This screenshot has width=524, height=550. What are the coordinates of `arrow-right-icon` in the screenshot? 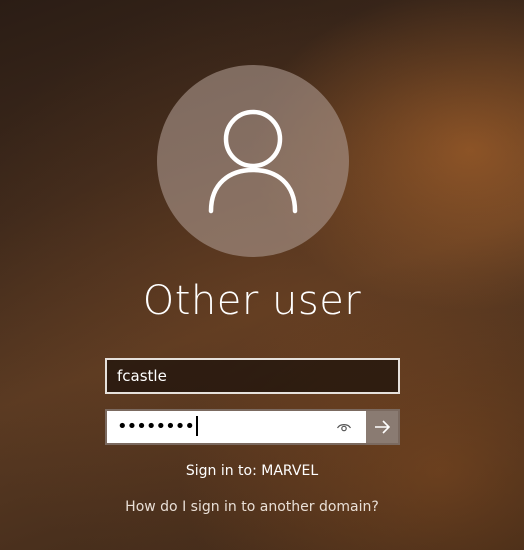 It's located at (382, 427).